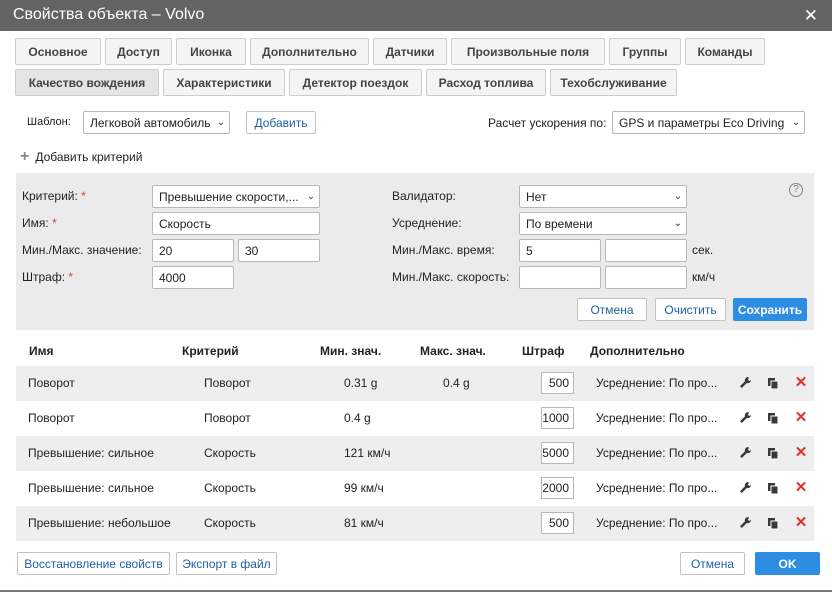  Describe the element at coordinates (93, 563) in the screenshot. I see `restore-properties-button: Восстановление свойств` at that location.